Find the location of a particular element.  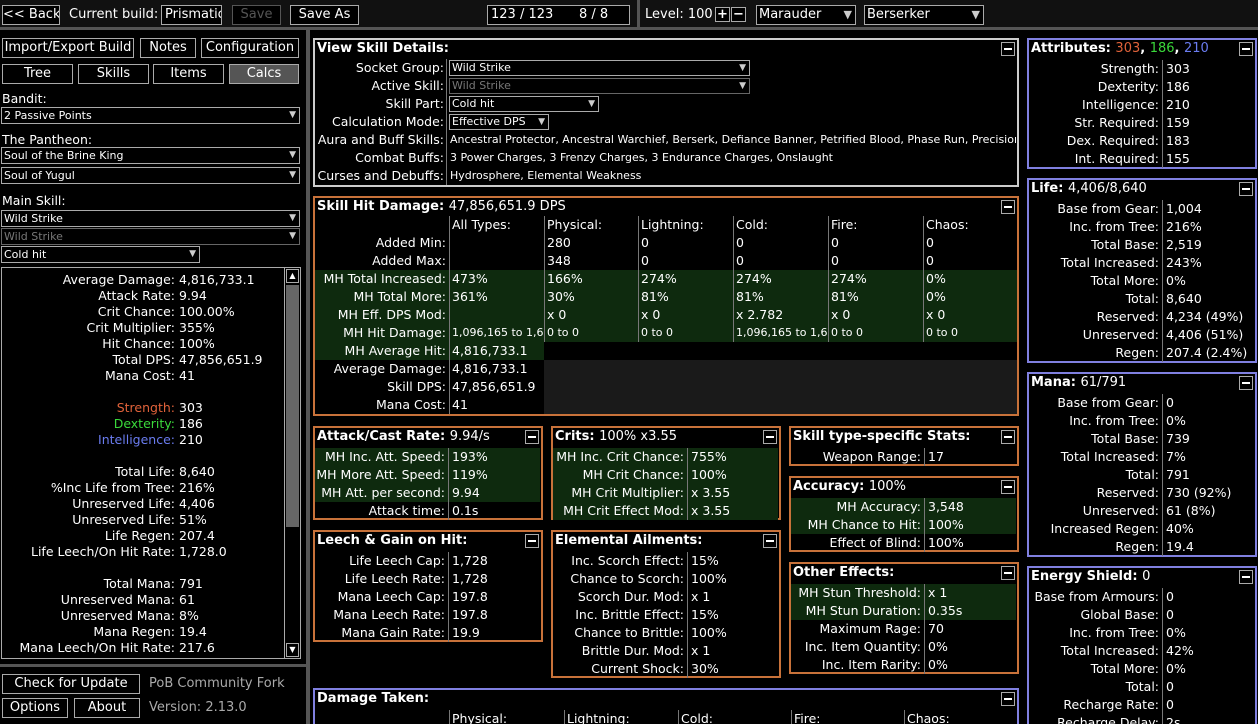

tab-skills: Skills is located at coordinates (113, 74).